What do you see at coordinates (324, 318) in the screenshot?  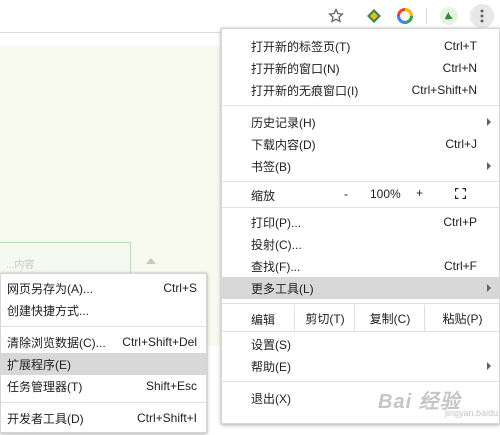 I see `cut-button: 剪切(T)` at bounding box center [324, 318].